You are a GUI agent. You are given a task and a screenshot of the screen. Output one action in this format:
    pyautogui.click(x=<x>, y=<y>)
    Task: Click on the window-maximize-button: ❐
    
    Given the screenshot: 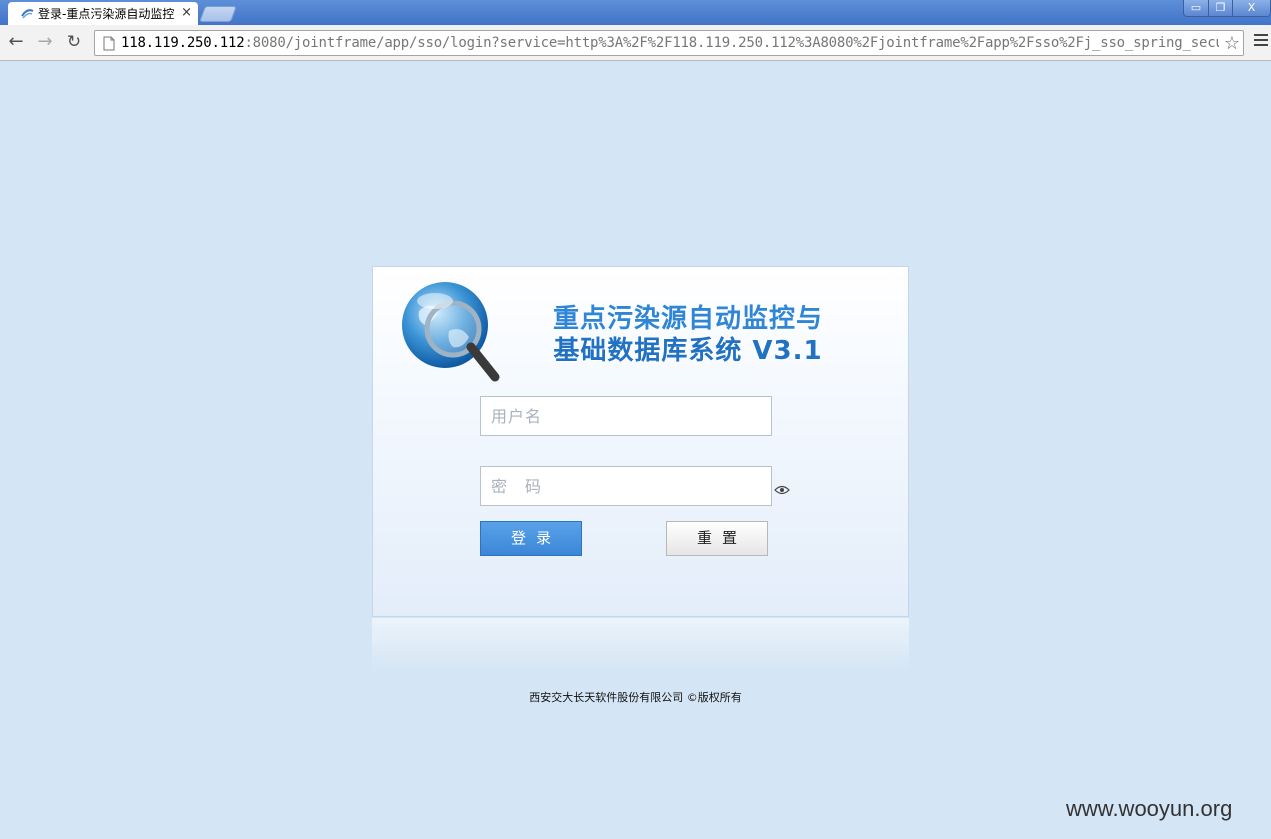 What is the action you would take?
    pyautogui.click(x=1220, y=8)
    